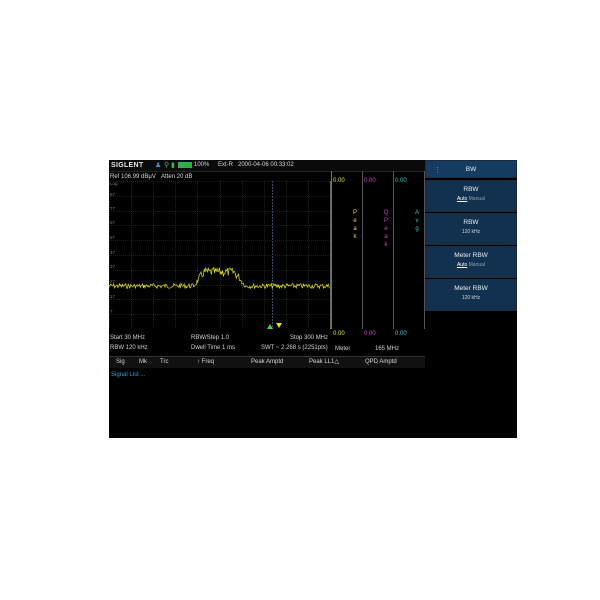 The image size is (600, 600). What do you see at coordinates (113, 266) in the screenshot?
I see `div-label: 37` at bounding box center [113, 266].